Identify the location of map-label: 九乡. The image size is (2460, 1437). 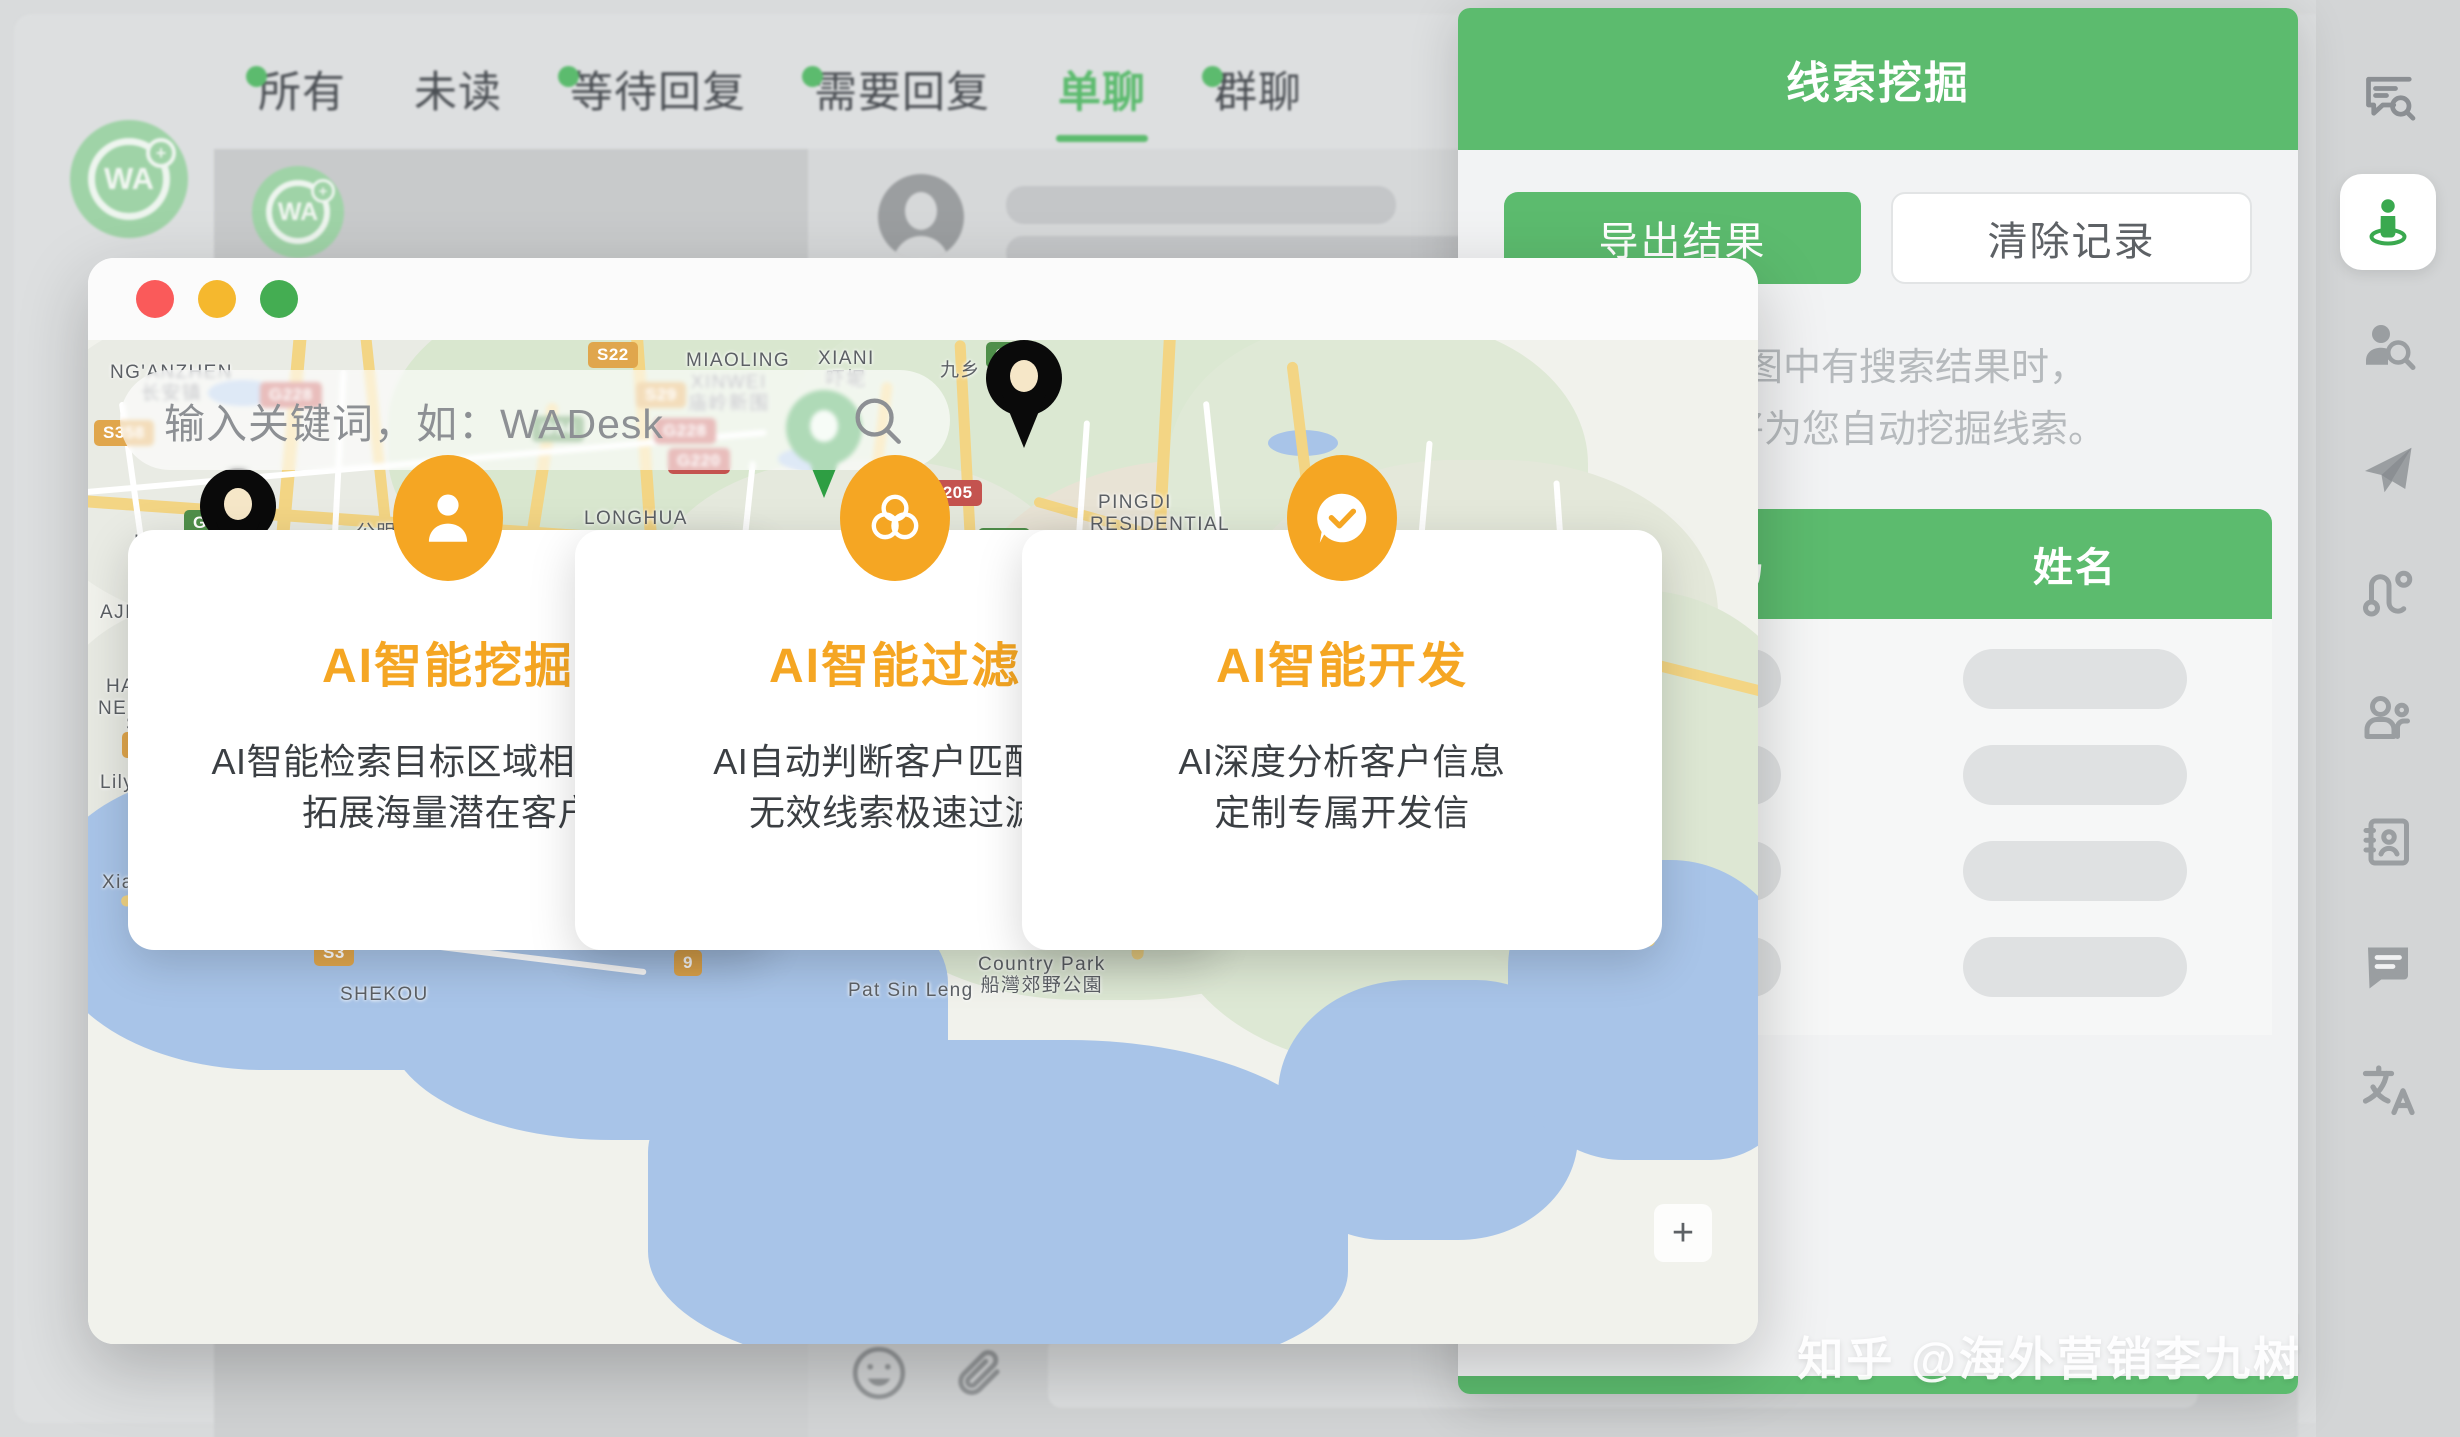
(960, 370).